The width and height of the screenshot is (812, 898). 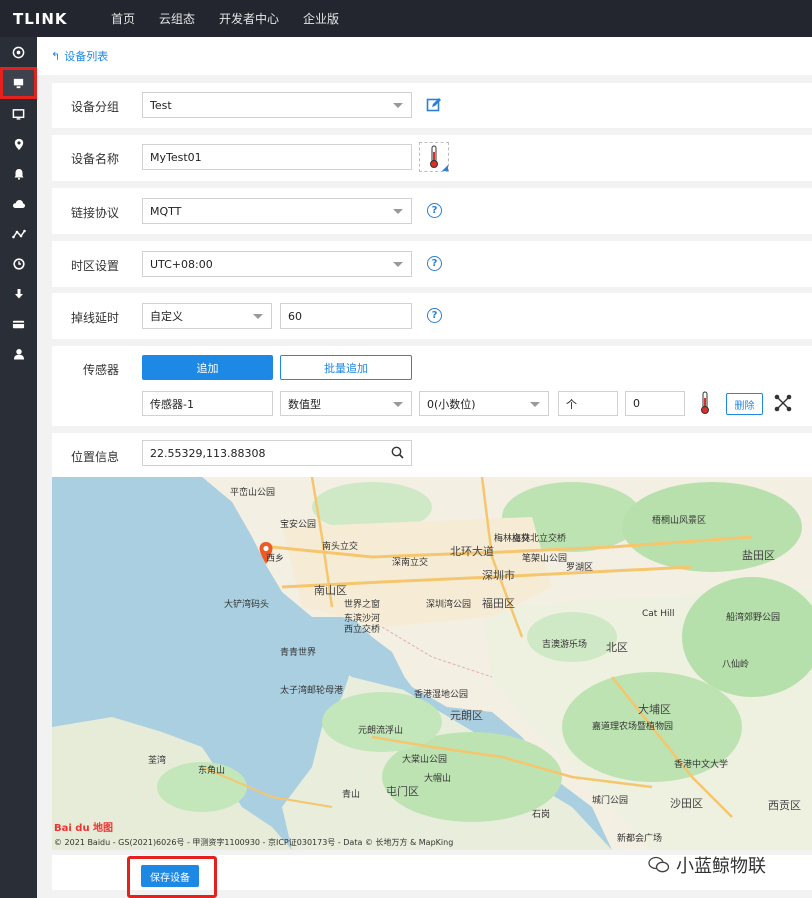 I want to click on map-label: 西贡区, so click(x=784, y=805).